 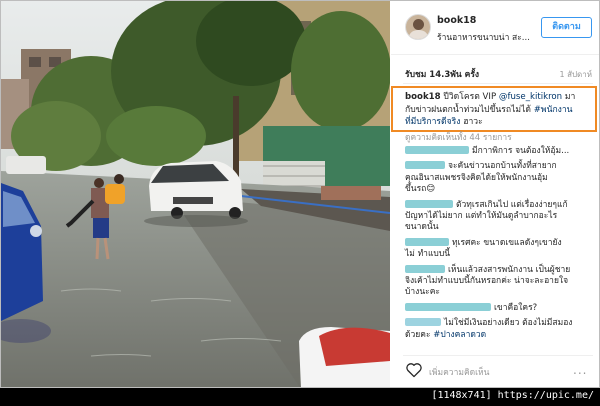 I want to click on caption-hashtag: #พนักงาน, so click(x=553, y=110).